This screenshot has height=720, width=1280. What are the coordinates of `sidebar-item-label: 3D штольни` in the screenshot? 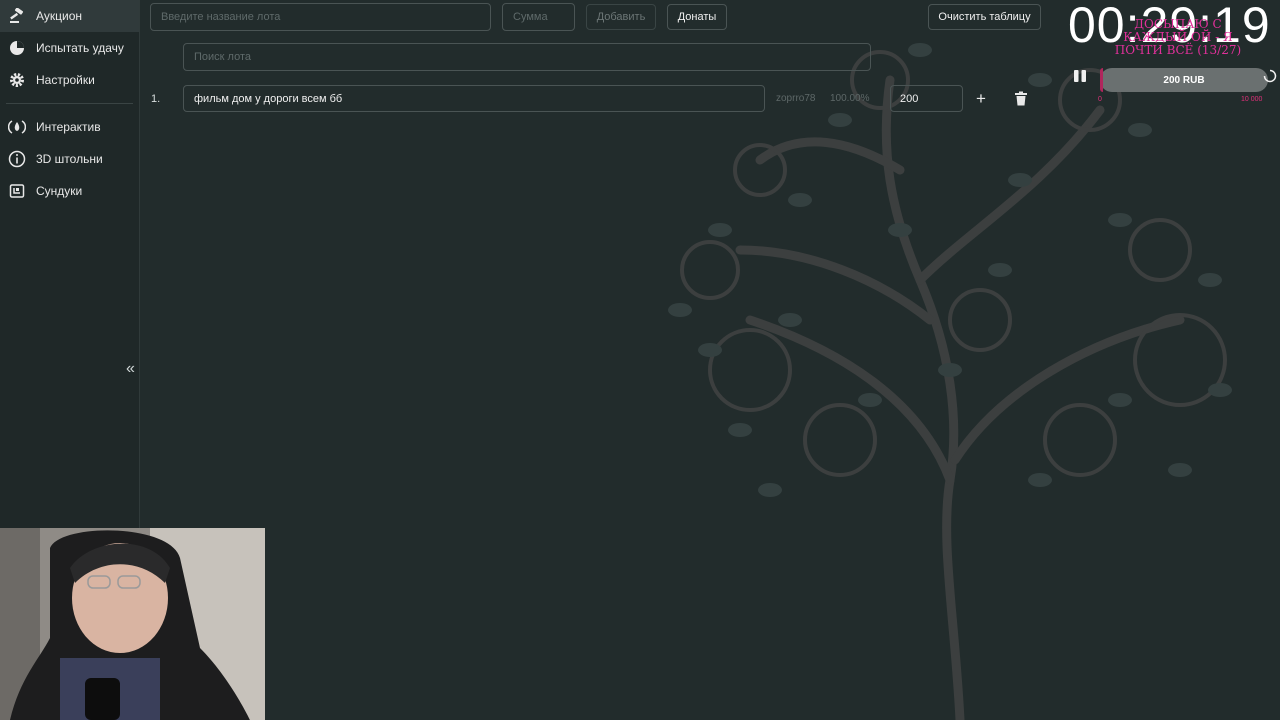 It's located at (69, 159).